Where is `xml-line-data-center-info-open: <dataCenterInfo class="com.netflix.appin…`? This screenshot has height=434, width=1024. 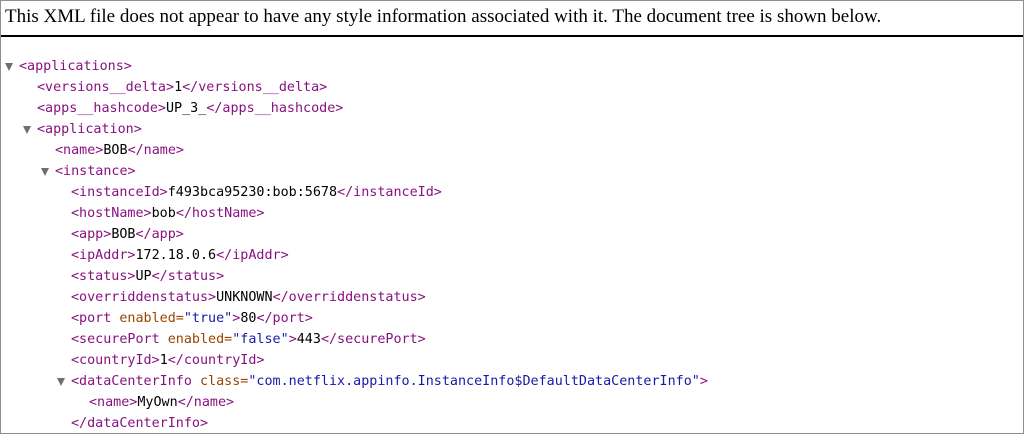
xml-line-data-center-info-open: <dataCenterInfo class="com.netflix.appin… is located at coordinates (389, 381).